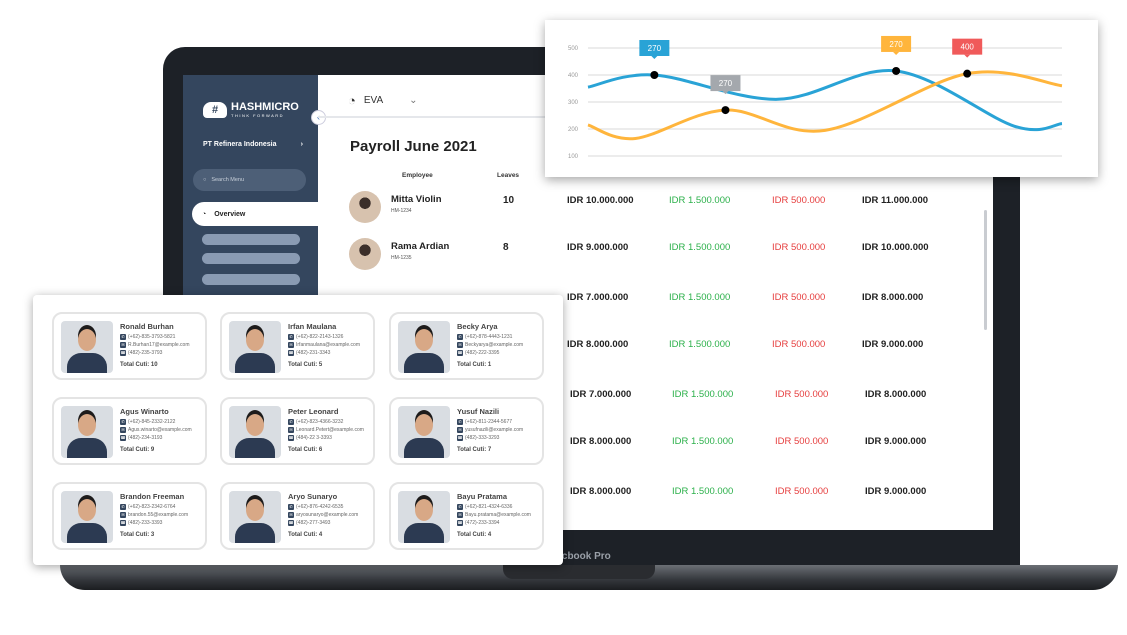 This screenshot has width=1127, height=635. I want to click on module-selector: ◔ EVA ⌄, so click(383, 100).